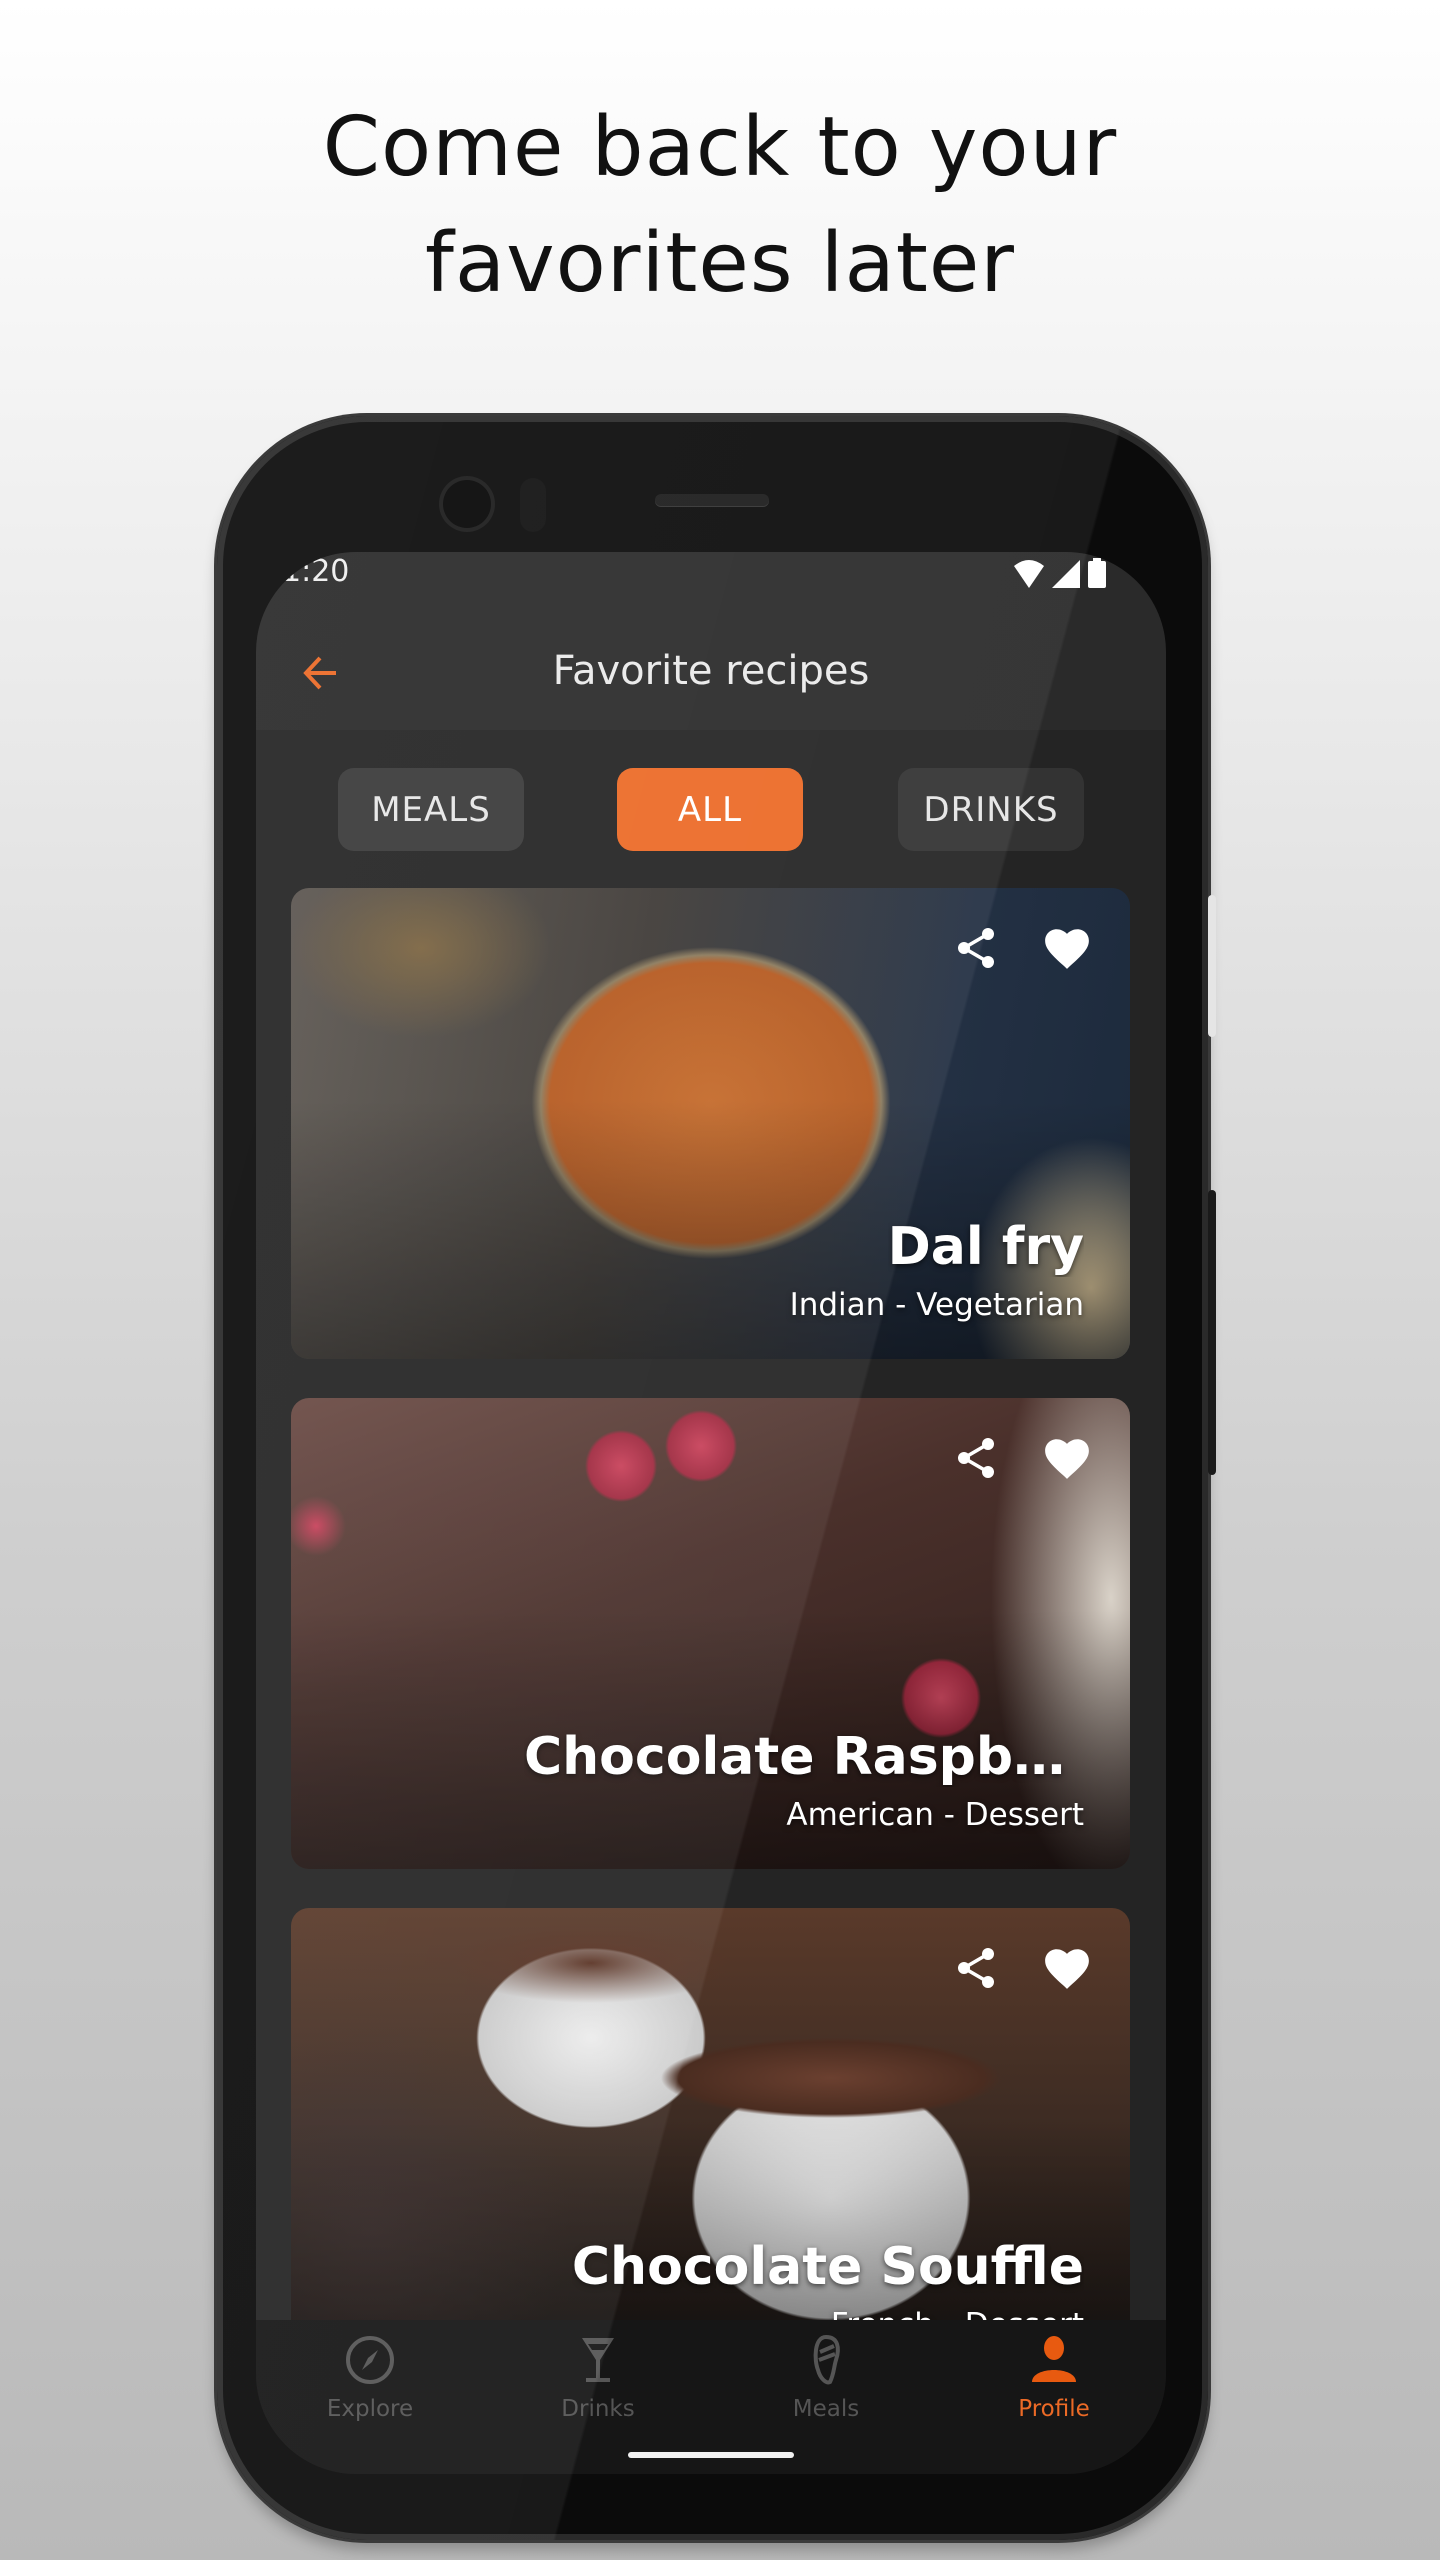 This screenshot has height=2560, width=1440. I want to click on app-bar: Favorite recipes, so click(711, 675).